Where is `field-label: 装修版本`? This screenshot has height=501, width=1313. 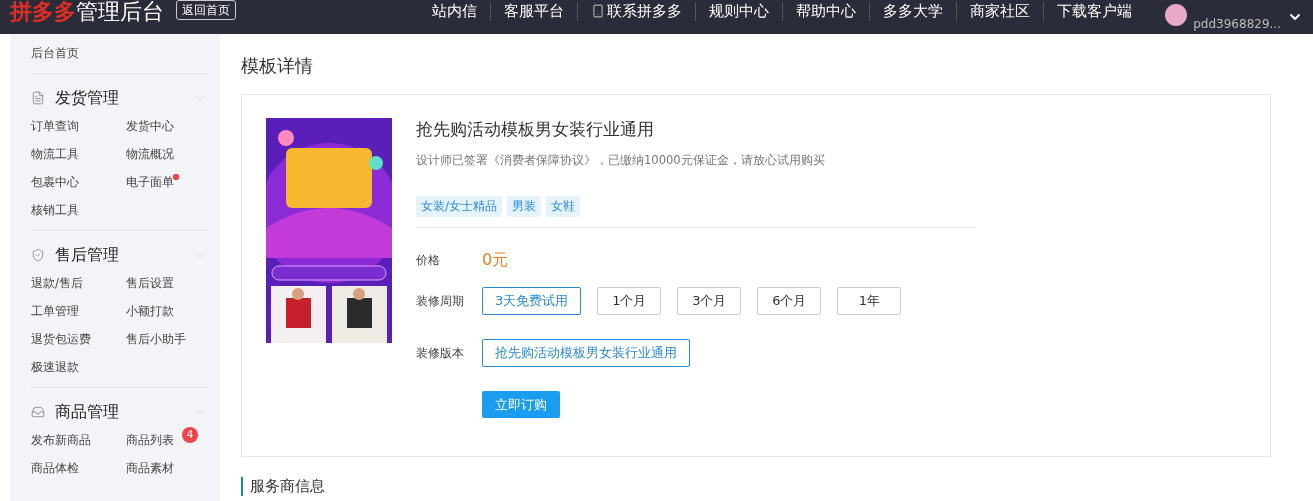
field-label: 装修版本 is located at coordinates (440, 353).